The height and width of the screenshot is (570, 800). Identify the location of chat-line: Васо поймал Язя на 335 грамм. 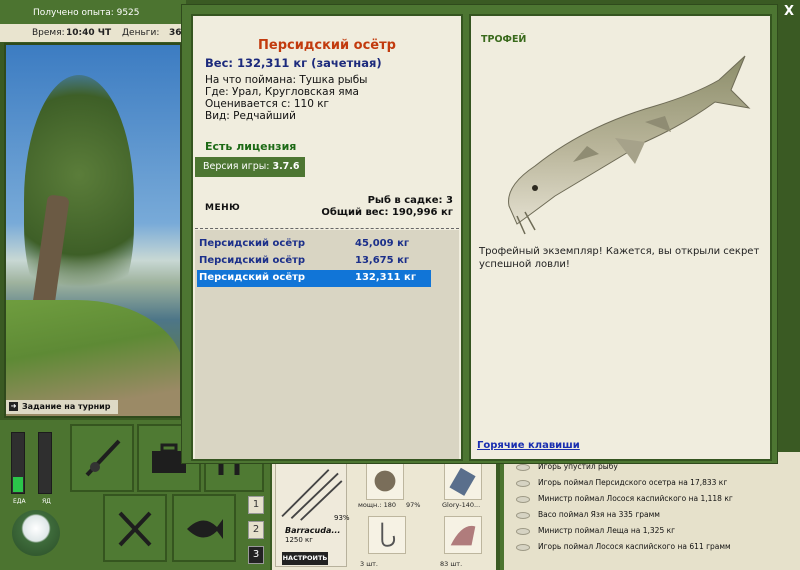
(588, 514).